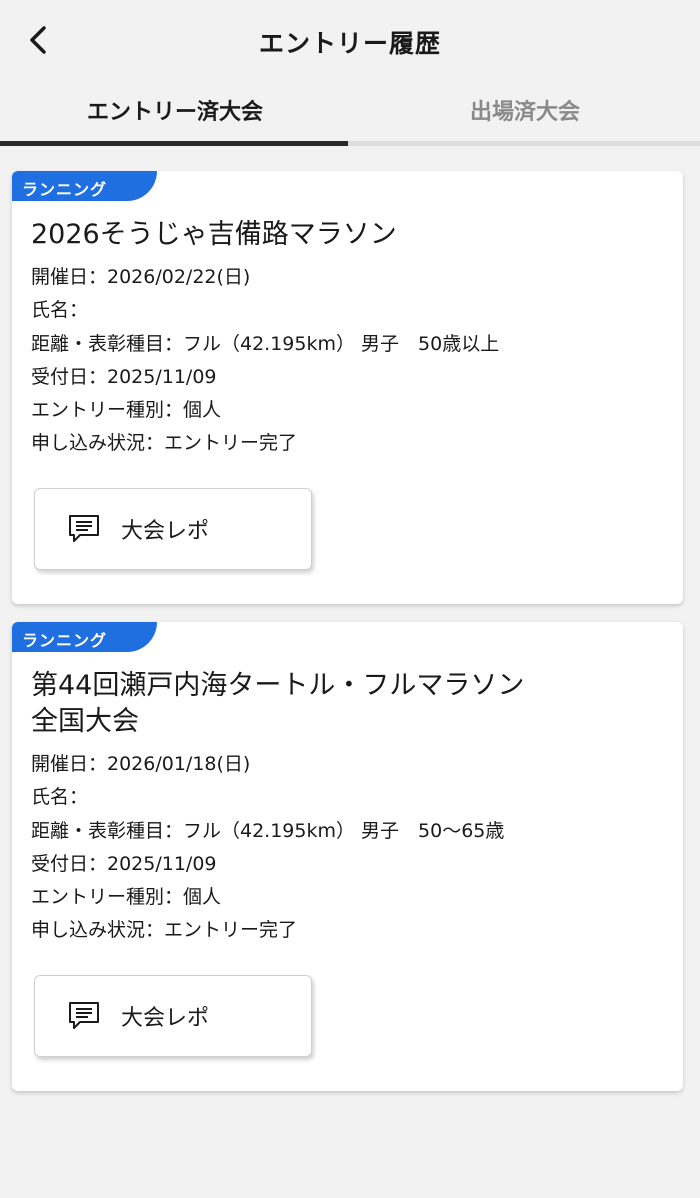  What do you see at coordinates (141, 277) in the screenshot?
I see `event-date: 開催日：2026/02/22(日)` at bounding box center [141, 277].